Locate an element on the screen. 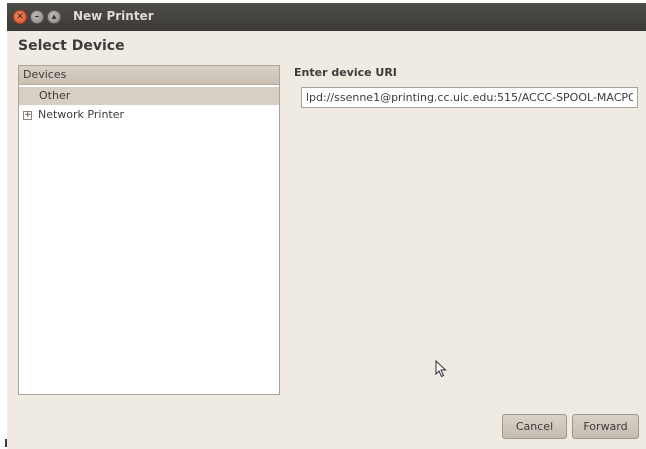  tree-item-other: Other is located at coordinates (149, 96).